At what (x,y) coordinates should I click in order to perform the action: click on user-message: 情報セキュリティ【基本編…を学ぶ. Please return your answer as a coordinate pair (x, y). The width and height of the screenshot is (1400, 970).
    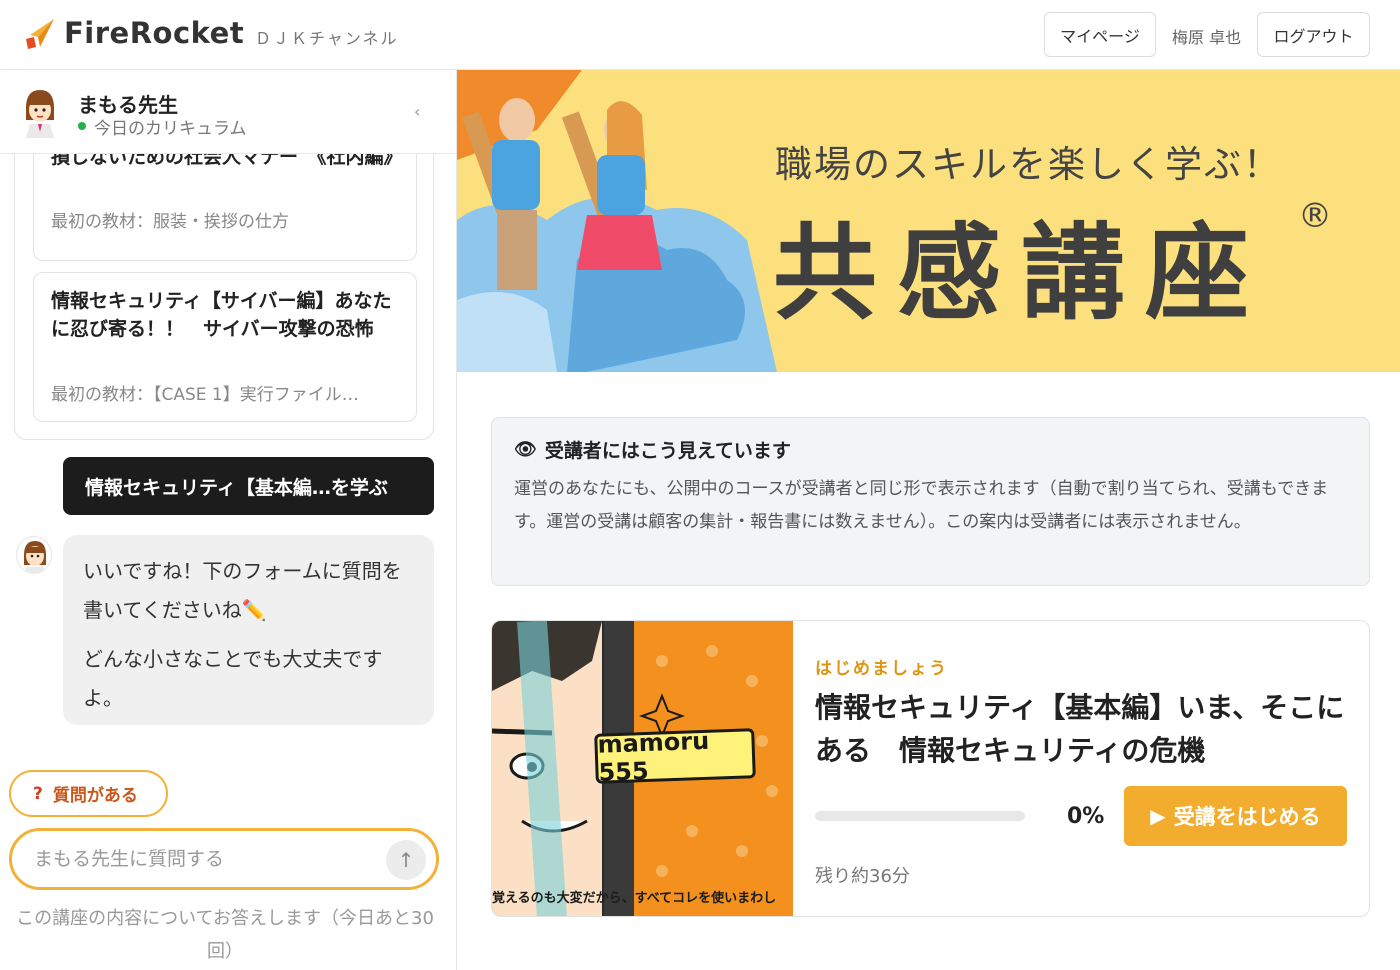
    Looking at the image, I should click on (248, 486).